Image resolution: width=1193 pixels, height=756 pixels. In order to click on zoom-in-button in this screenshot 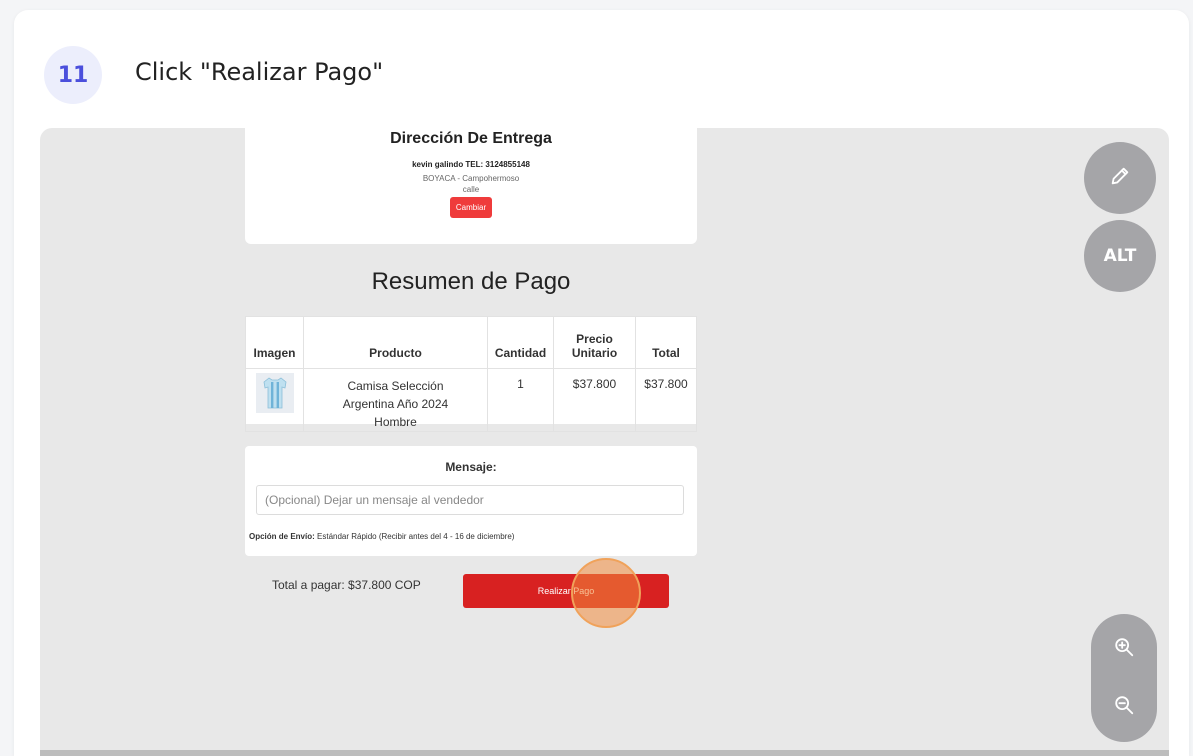, I will do `click(1124, 649)`.